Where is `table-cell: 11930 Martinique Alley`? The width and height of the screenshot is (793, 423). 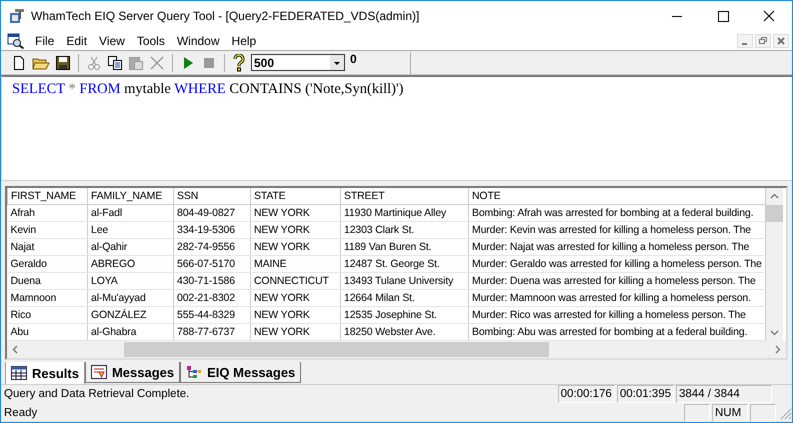
table-cell: 11930 Martinique Alley is located at coordinates (404, 213).